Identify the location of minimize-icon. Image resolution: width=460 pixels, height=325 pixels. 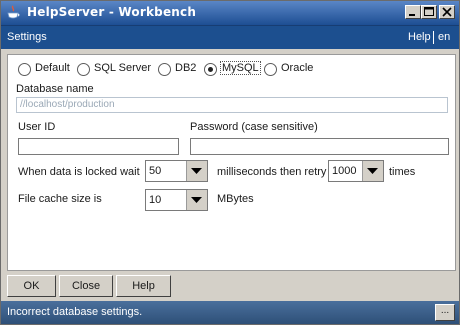
(412, 15).